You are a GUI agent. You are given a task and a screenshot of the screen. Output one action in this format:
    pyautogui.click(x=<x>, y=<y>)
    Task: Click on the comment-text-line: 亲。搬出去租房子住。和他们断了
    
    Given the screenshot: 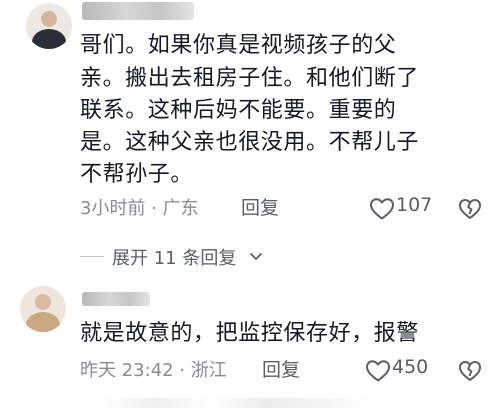 What is the action you would take?
    pyautogui.click(x=250, y=78)
    